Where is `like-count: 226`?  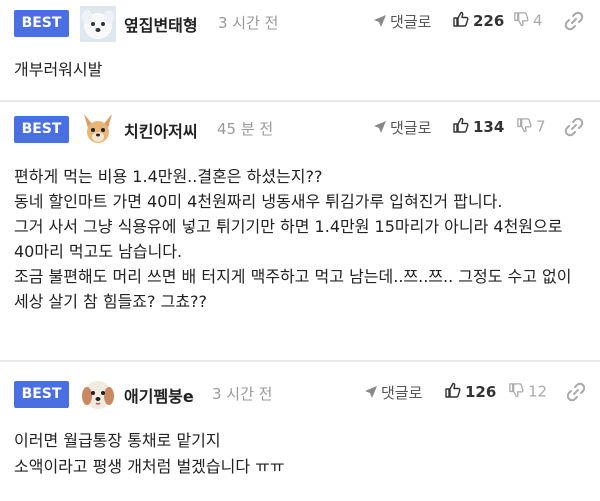 like-count: 226 is located at coordinates (489, 21).